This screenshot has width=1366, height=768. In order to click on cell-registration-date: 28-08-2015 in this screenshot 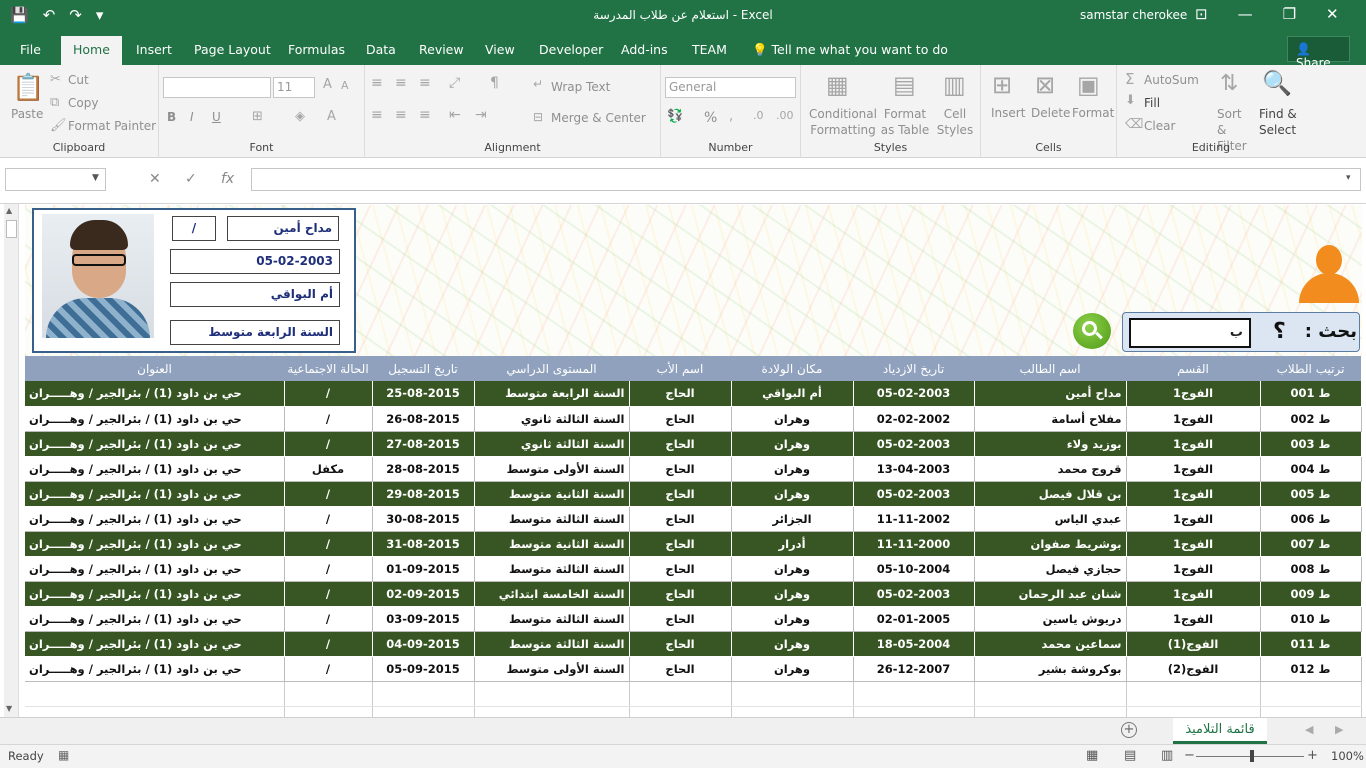, I will do `click(423, 469)`.